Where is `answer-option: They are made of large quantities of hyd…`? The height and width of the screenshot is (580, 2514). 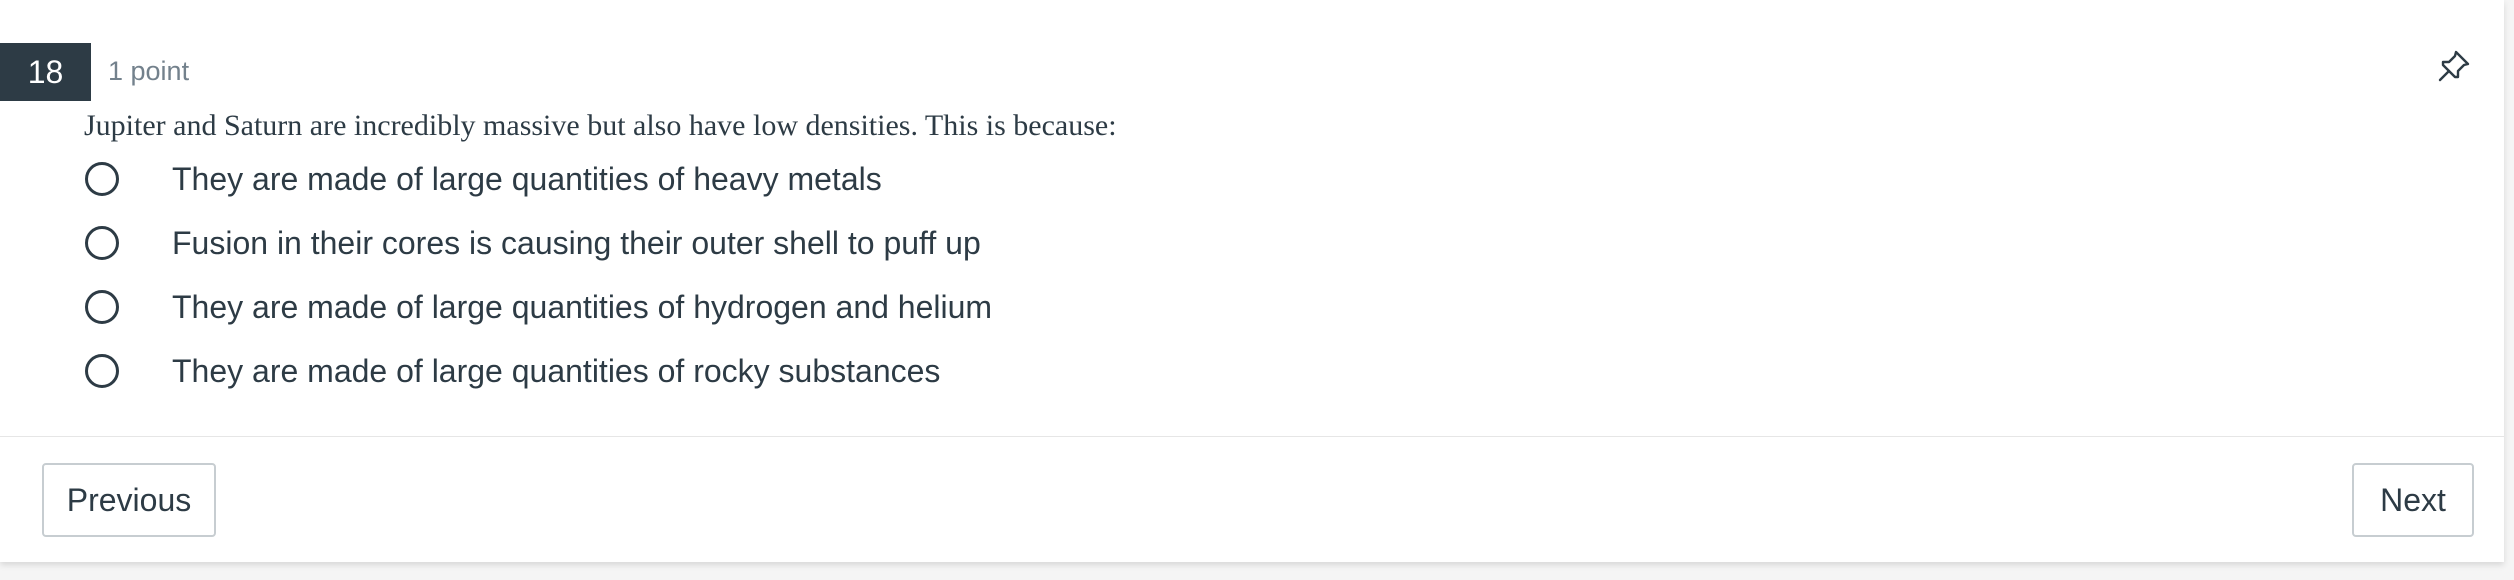
answer-option: They are made of large quantities of hyd… is located at coordinates (684, 310).